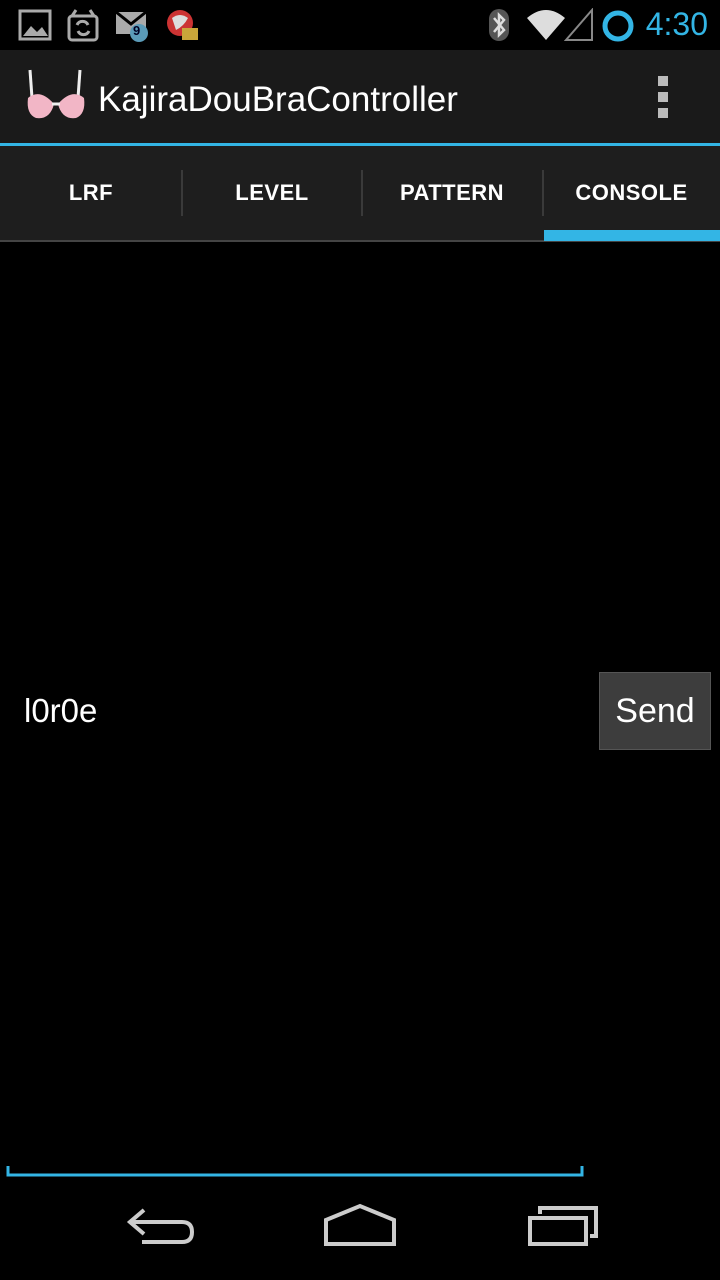 The image size is (720, 1280). What do you see at coordinates (663, 98) in the screenshot?
I see `overflow-menu-icon` at bounding box center [663, 98].